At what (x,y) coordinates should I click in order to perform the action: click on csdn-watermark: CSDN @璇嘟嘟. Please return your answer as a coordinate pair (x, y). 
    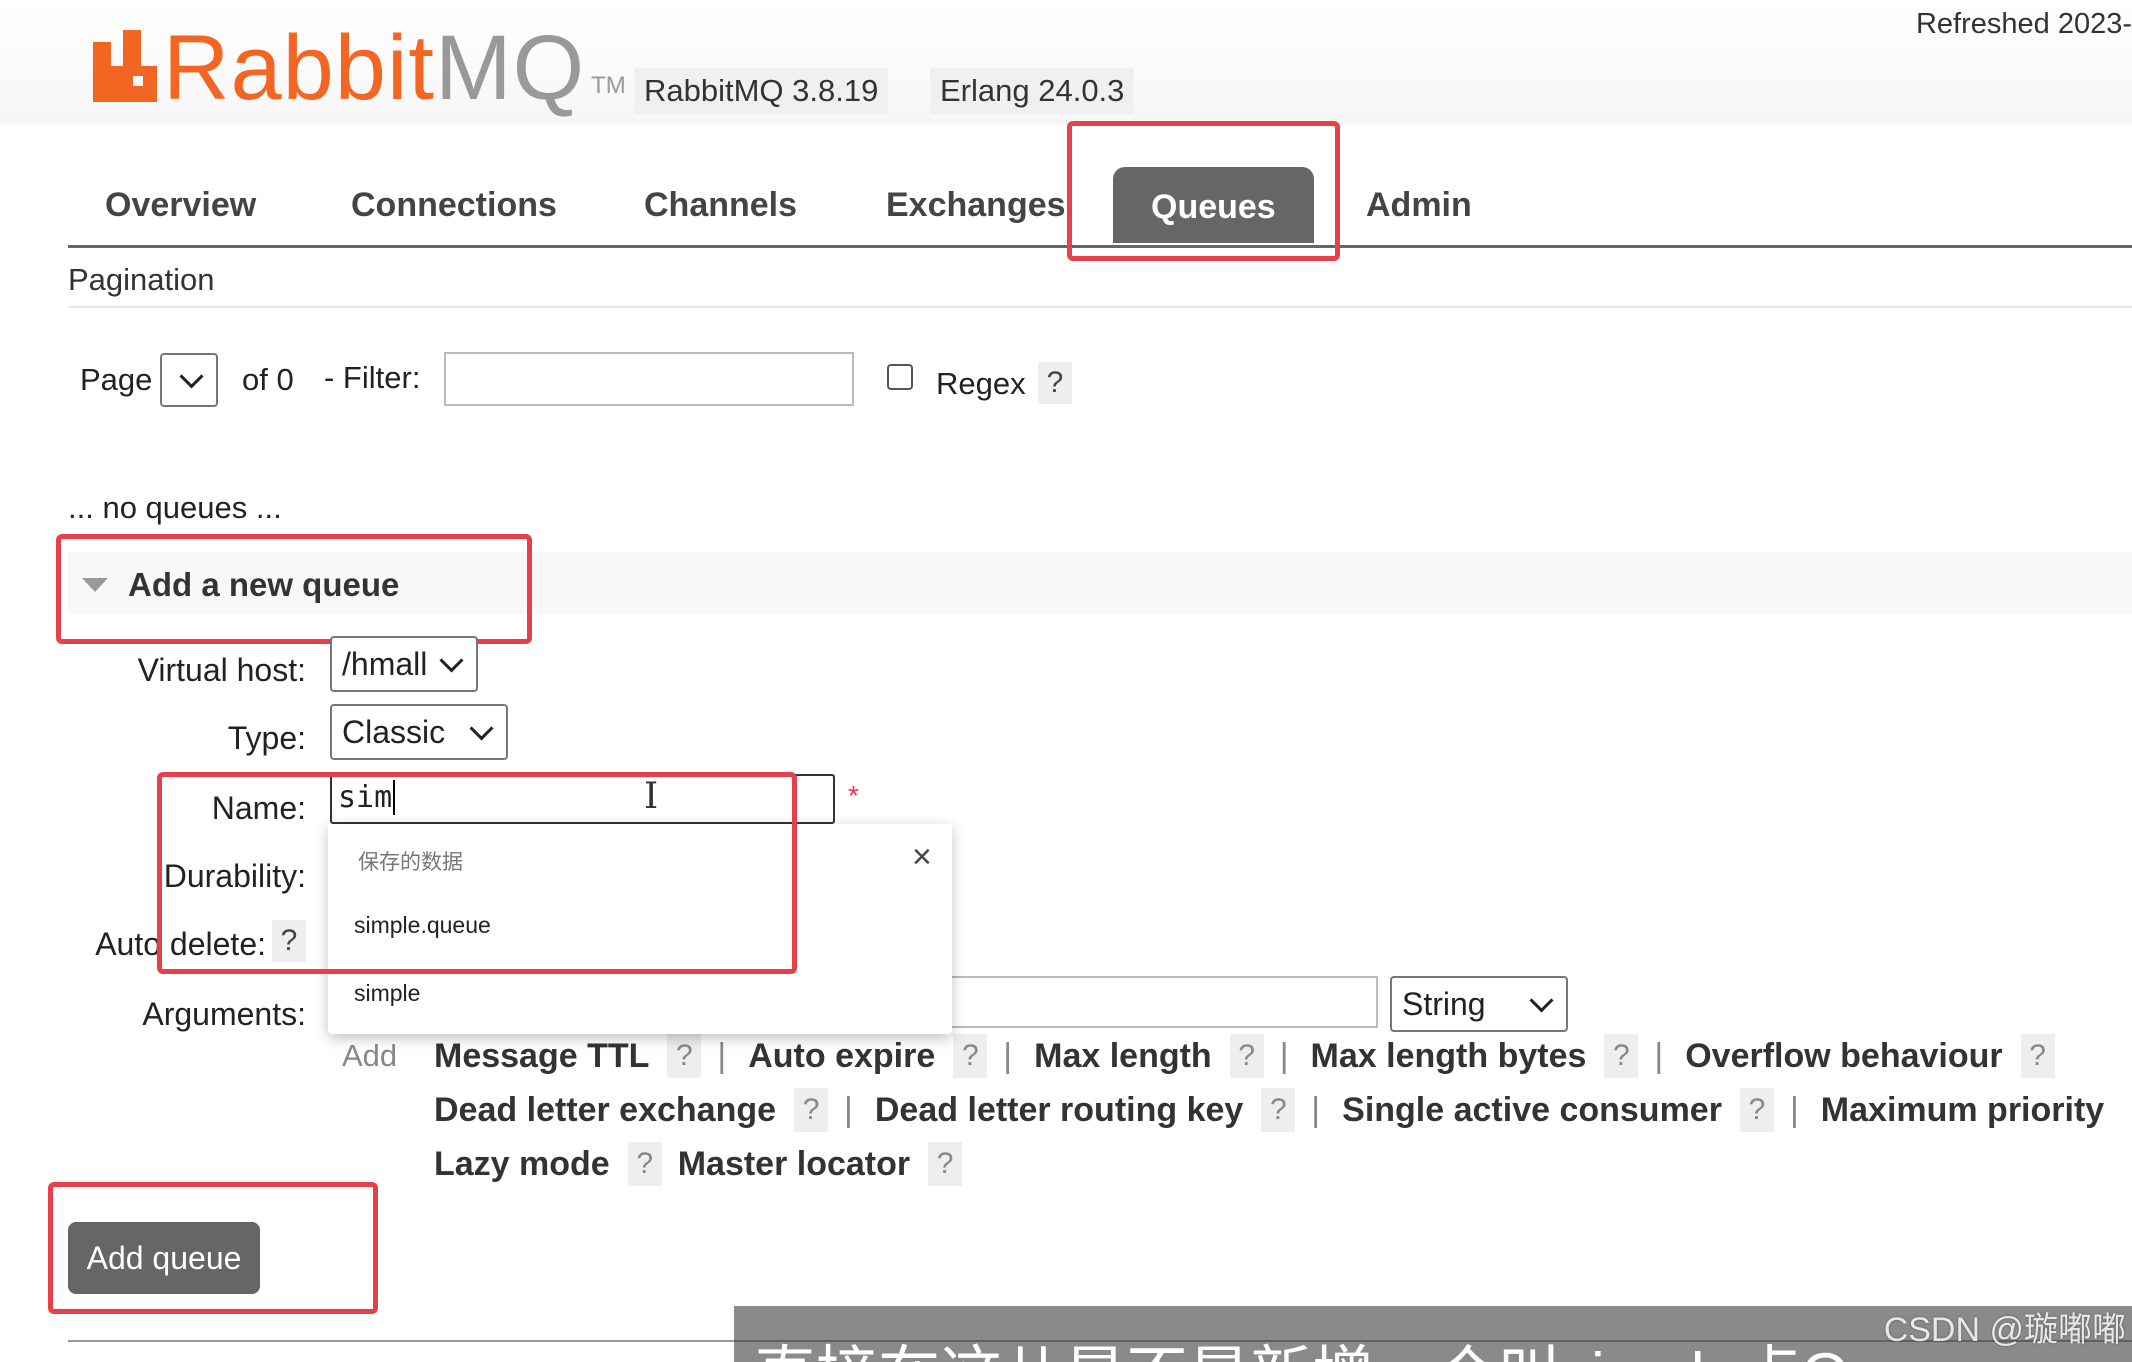
    Looking at the image, I should click on (2004, 1330).